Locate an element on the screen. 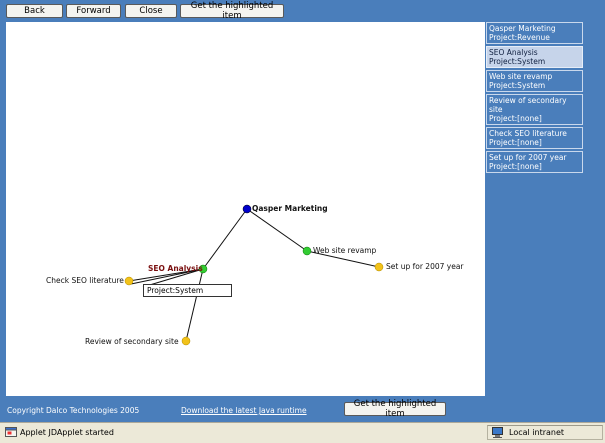  node-check-seo-literature is located at coordinates (129, 281).